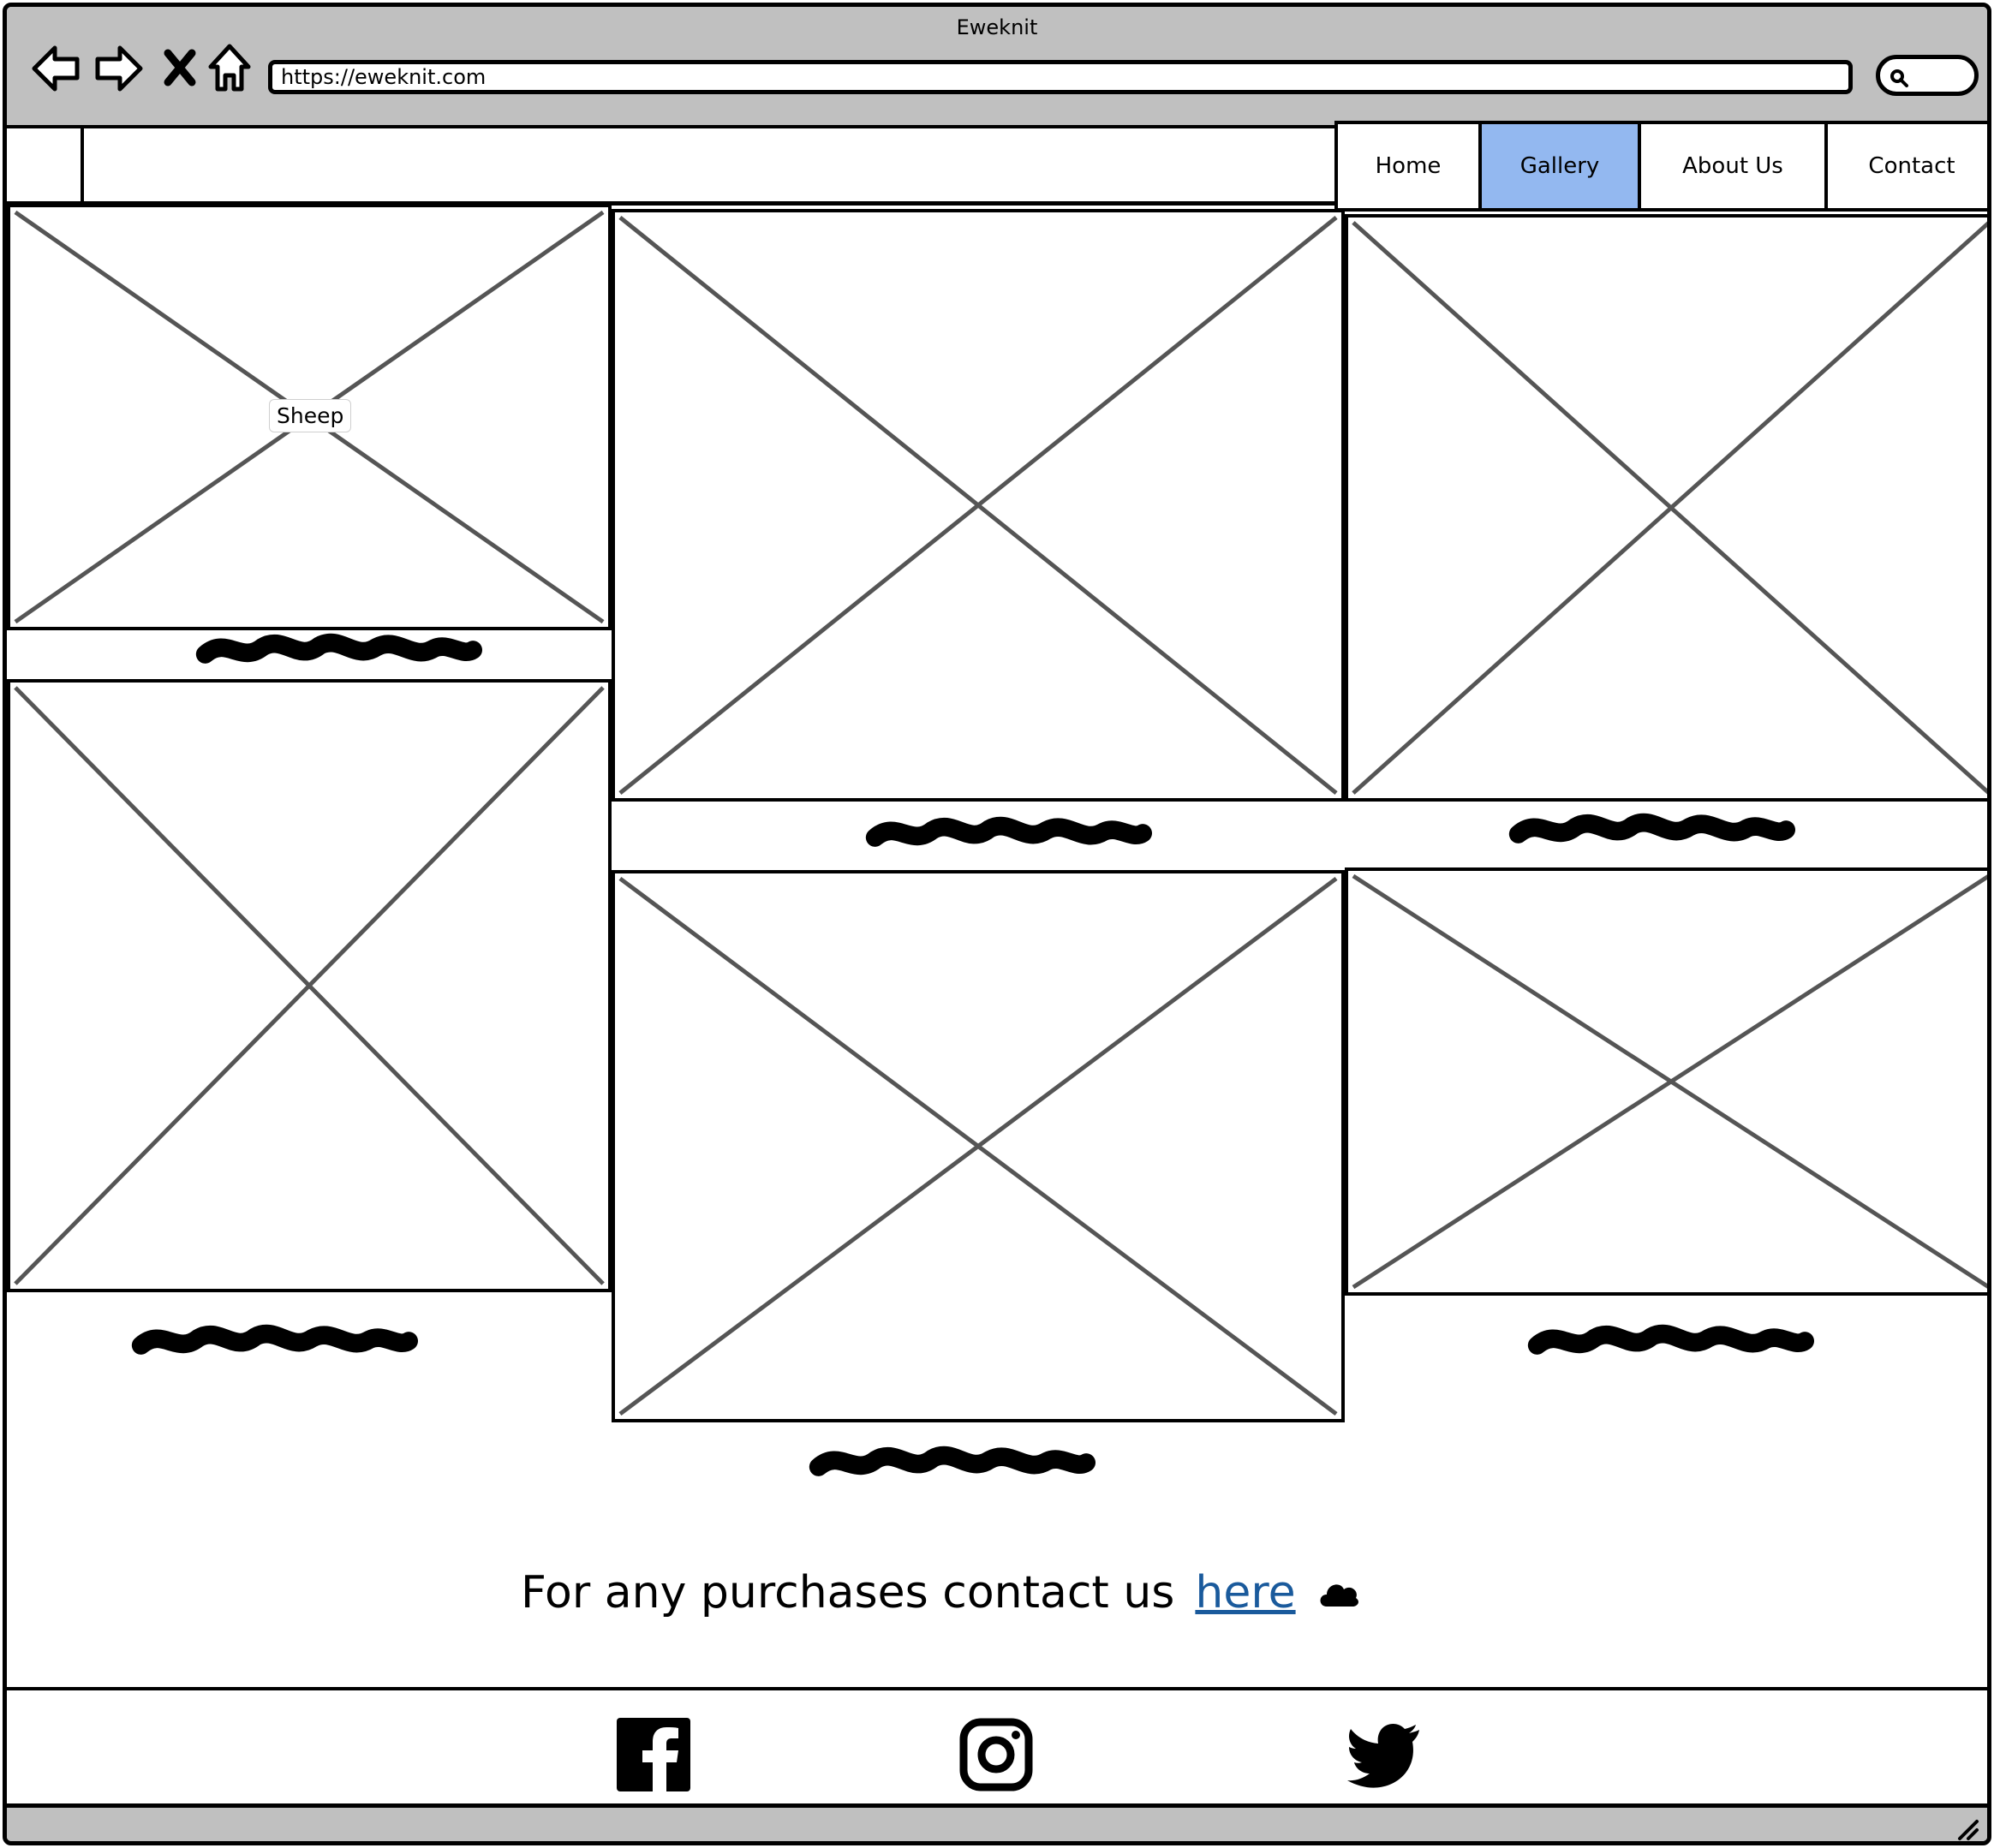  I want to click on browser-toolbar: Eweknit https://eweknit.com, so click(997, 68).